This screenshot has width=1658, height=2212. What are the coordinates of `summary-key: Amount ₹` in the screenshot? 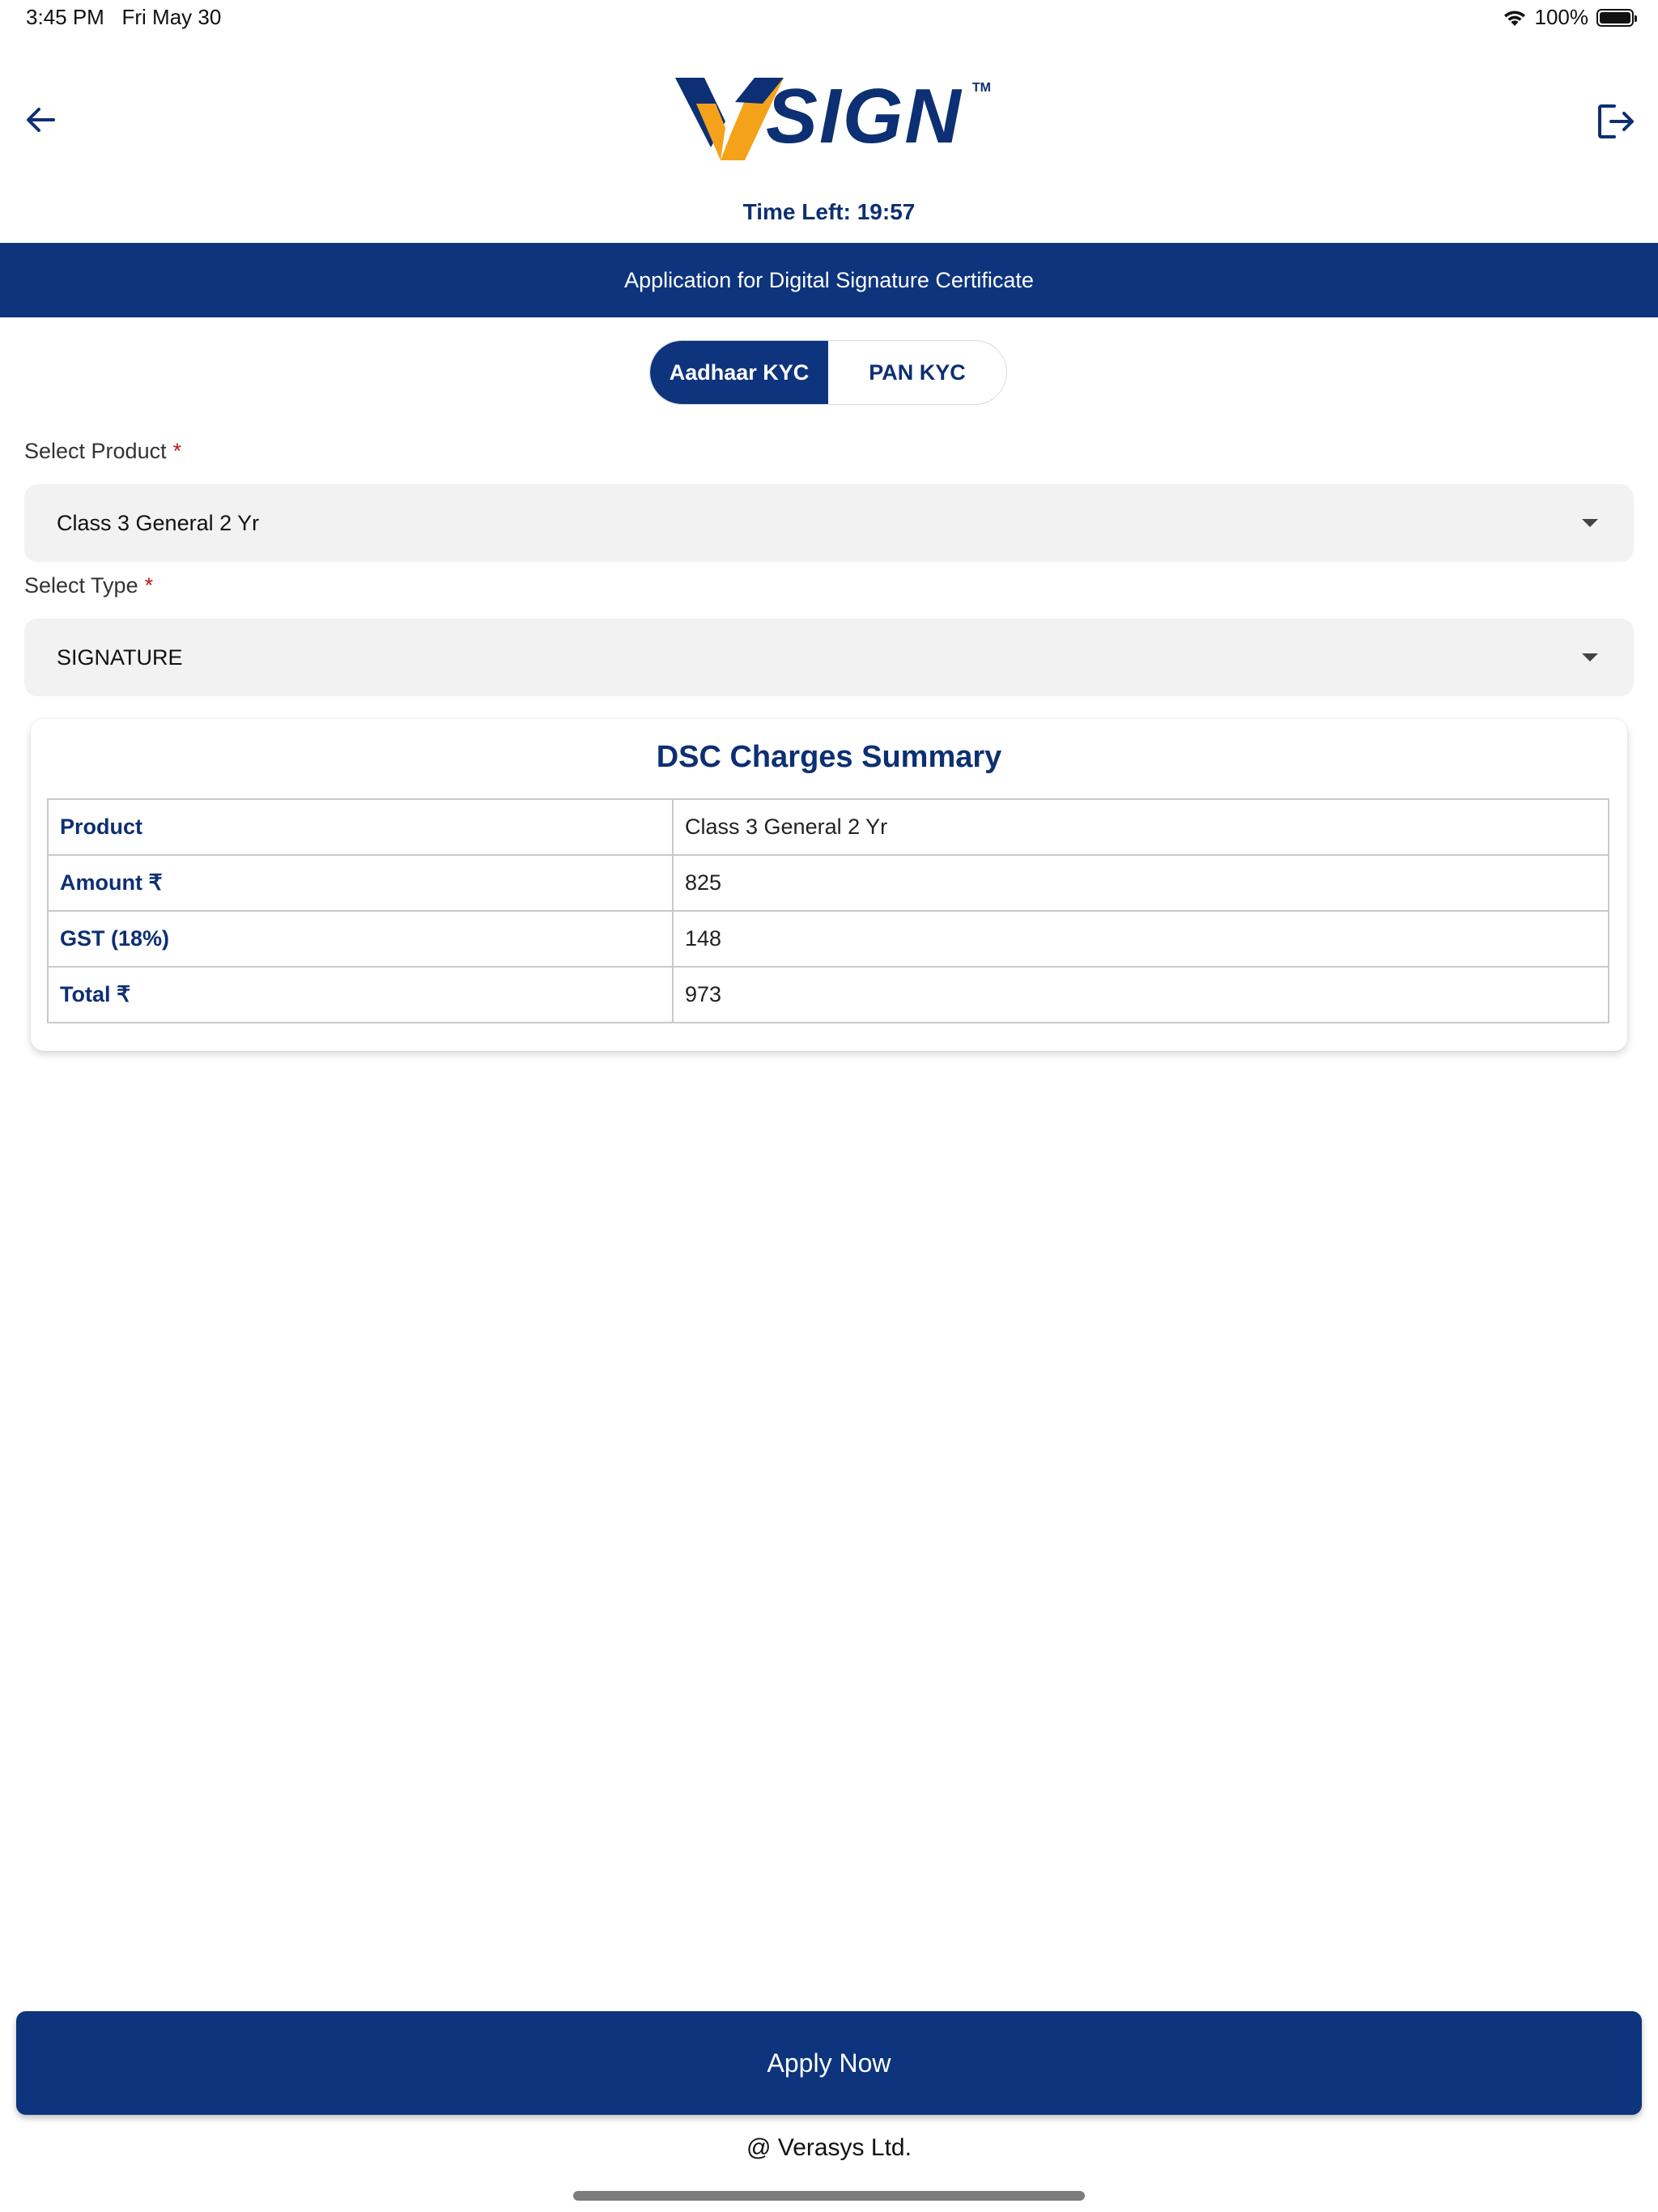 It's located at (360, 883).